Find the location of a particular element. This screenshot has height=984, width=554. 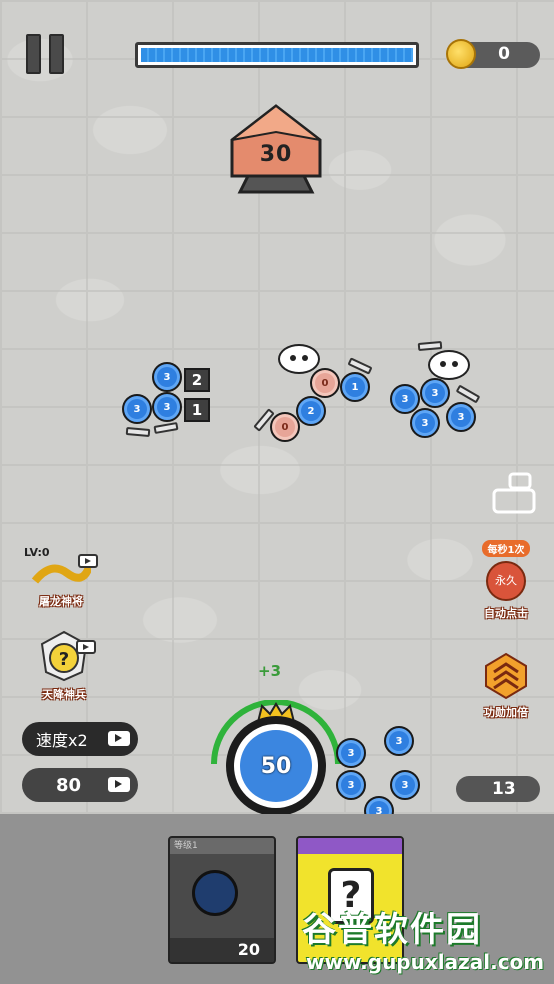

unit-right-4: 3 is located at coordinates (425, 423).